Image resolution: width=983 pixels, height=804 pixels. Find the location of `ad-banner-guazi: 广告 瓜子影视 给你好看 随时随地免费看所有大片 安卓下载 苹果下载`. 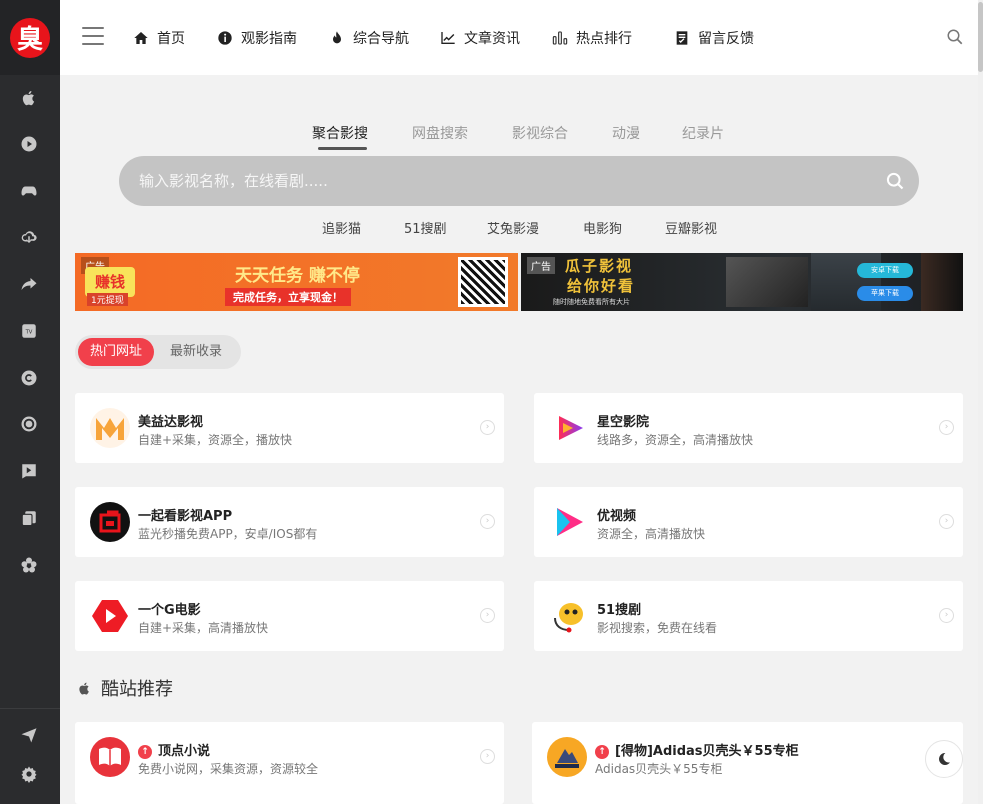

ad-banner-guazi: 广告 瓜子影视 给你好看 随时随地免费看所有大片 安卓下载 苹果下载 is located at coordinates (742, 282).